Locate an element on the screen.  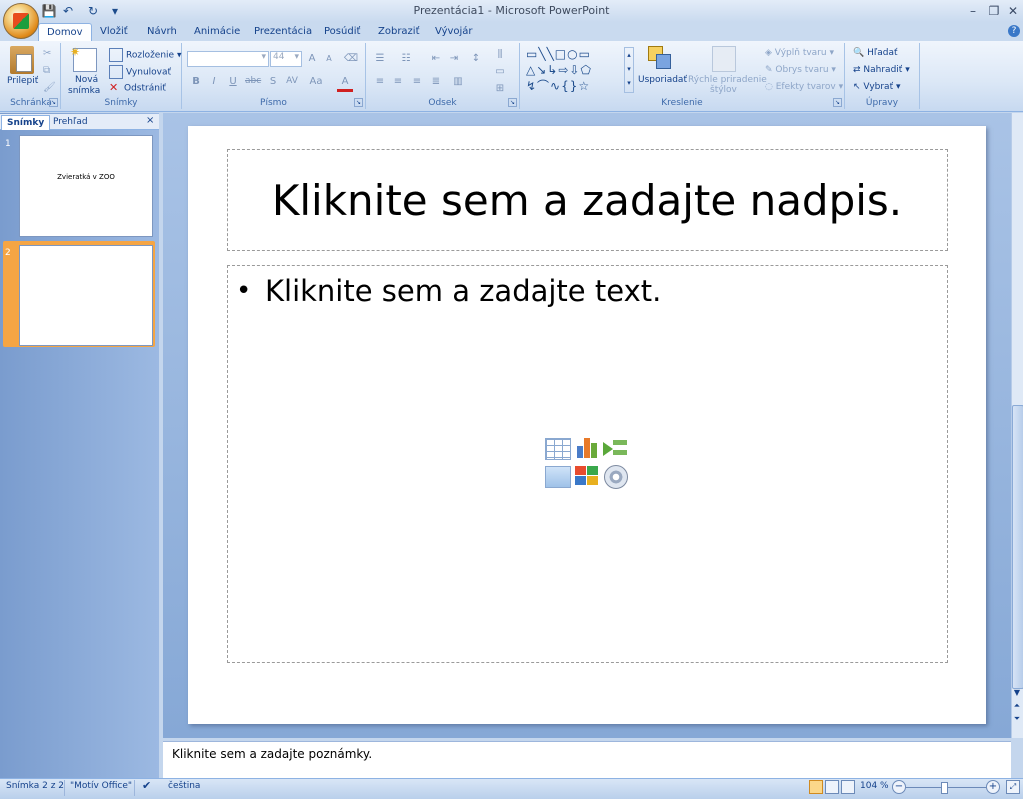
tab-vlozit: Vložiť is located at coordinates (114, 32).